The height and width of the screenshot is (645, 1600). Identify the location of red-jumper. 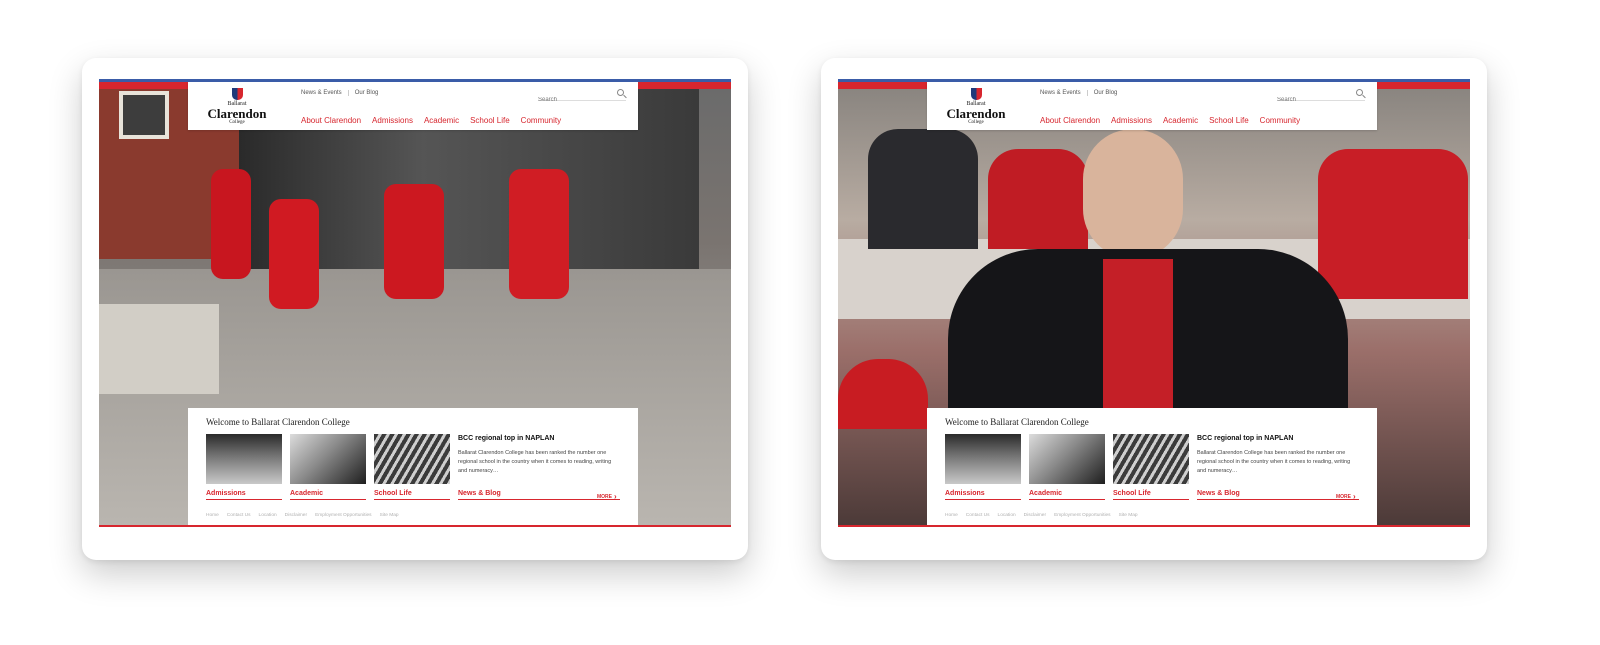
(1138, 334).